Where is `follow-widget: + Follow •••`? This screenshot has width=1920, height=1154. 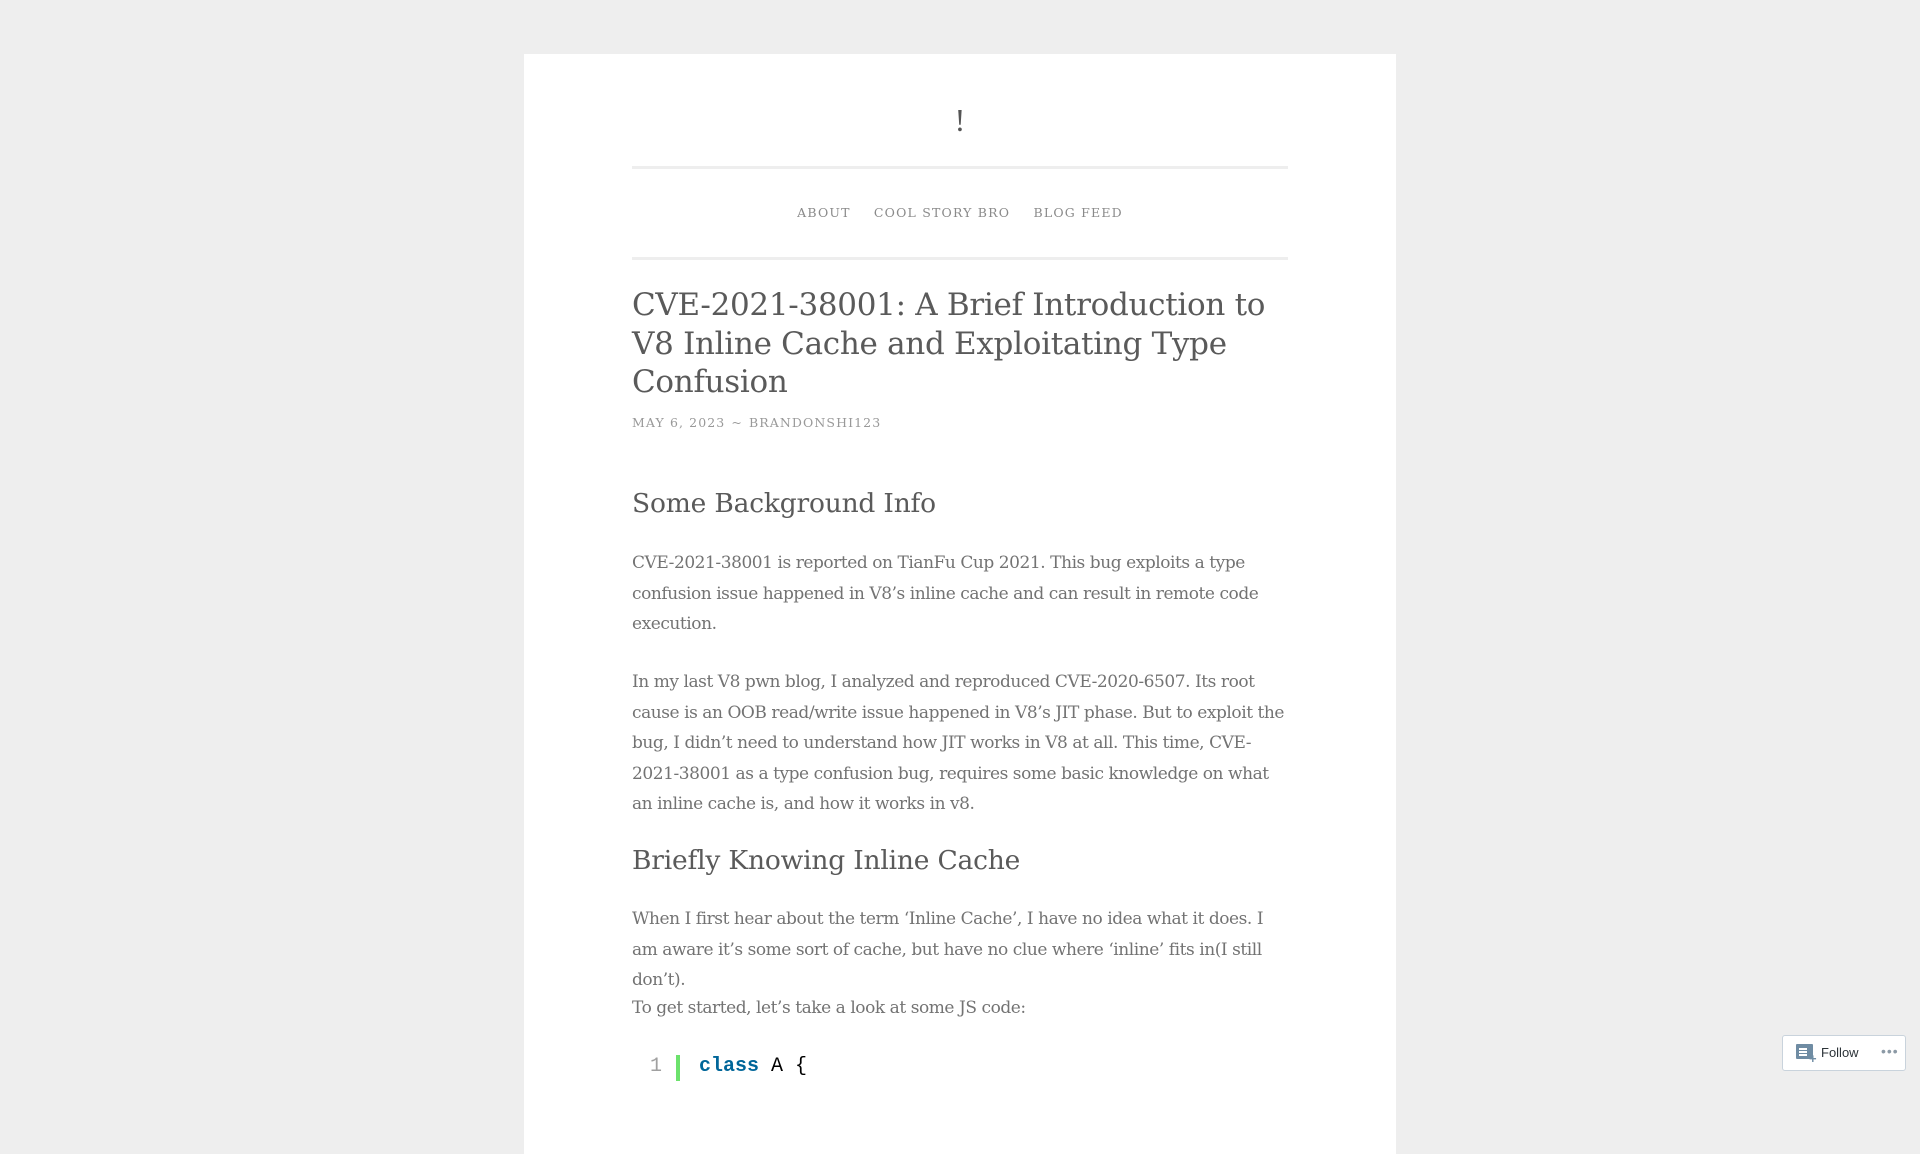 follow-widget: + Follow ••• is located at coordinates (1844, 1053).